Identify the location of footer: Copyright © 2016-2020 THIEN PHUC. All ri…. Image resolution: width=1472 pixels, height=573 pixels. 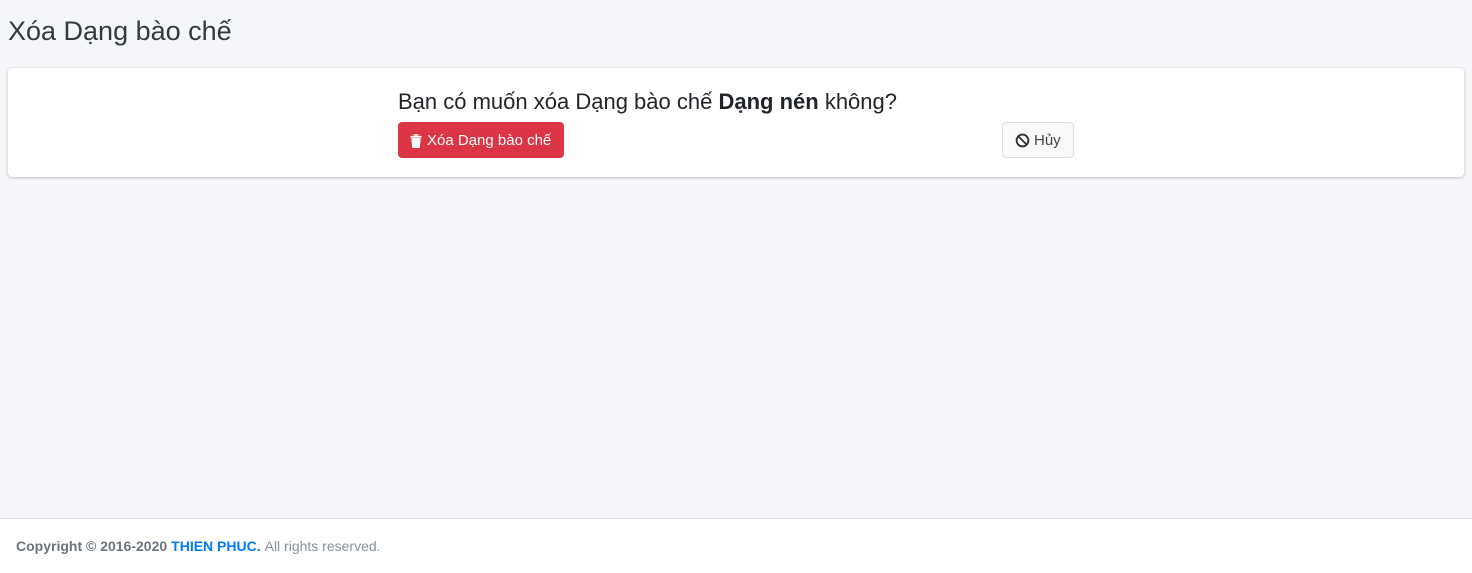
(736, 545).